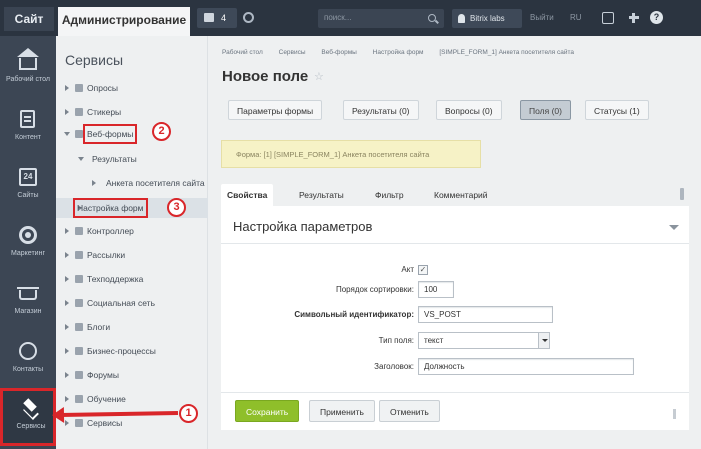 This screenshot has width=701, height=449. I want to click on exit-link: Выйти, so click(542, 17).